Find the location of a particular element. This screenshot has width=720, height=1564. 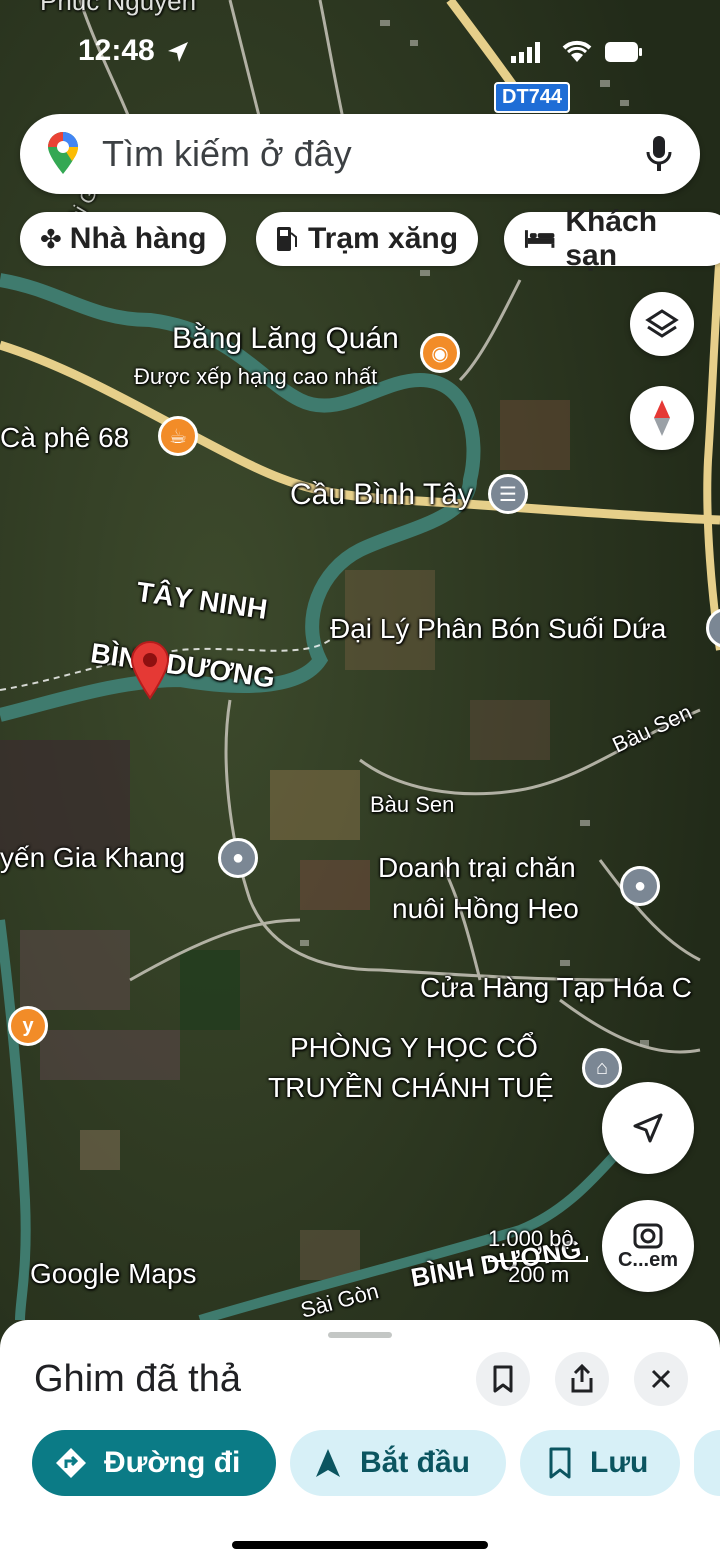

google-maps-attribution: Google Maps is located at coordinates (113, 1273).